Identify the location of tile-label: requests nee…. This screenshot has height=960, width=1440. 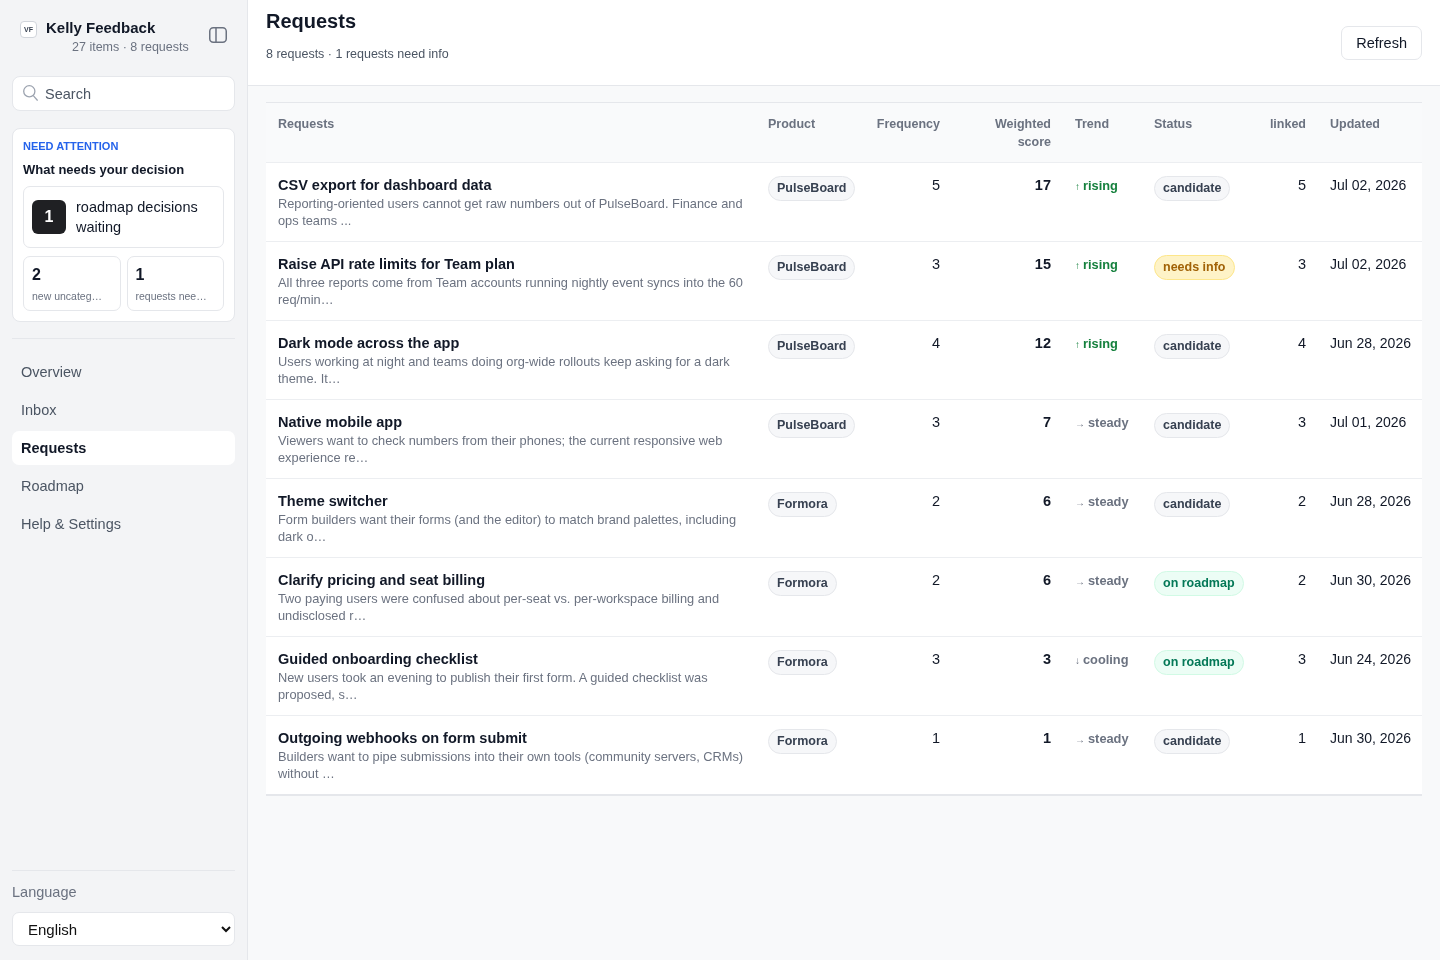
(171, 296).